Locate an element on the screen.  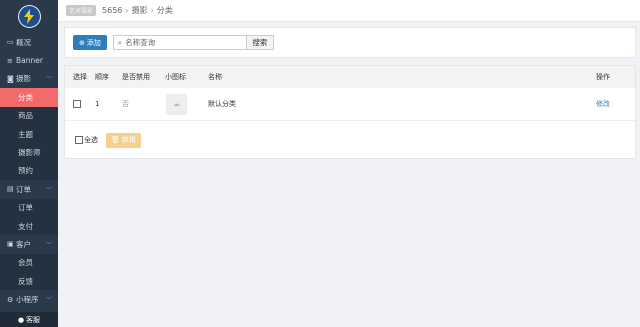
sidebar-item-label: 反馈 is located at coordinates (25, 281).